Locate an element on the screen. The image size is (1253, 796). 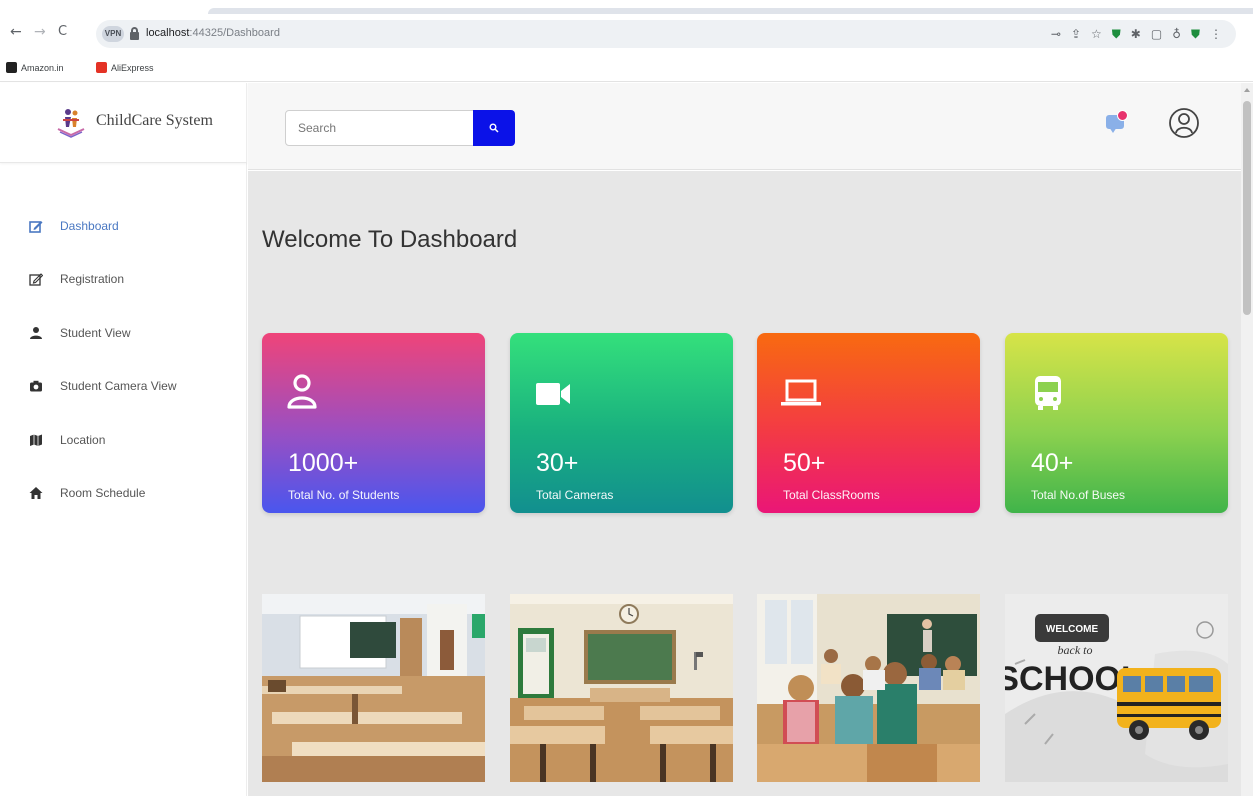
sidebar-item-label: Student View is located at coordinates (95, 333).